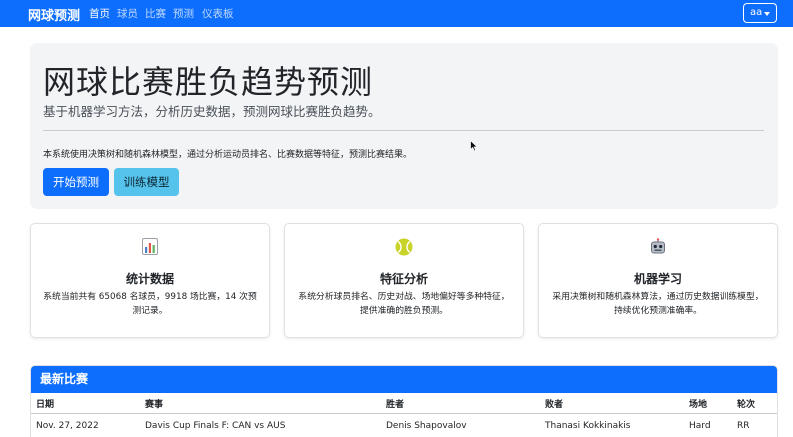 This screenshot has width=793, height=437. I want to click on recent-matches-header: 最新比赛, so click(404, 379).